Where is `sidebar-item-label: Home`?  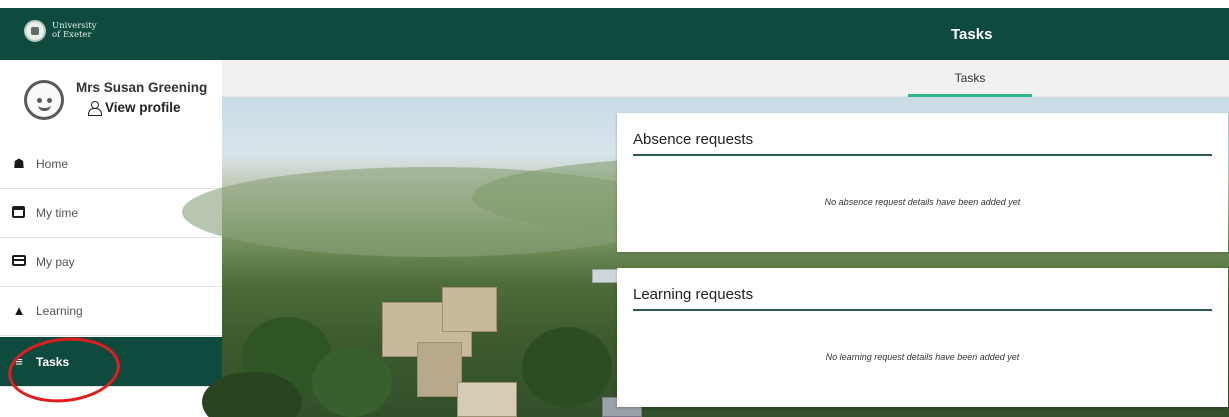
sidebar-item-label: Home is located at coordinates (52, 164).